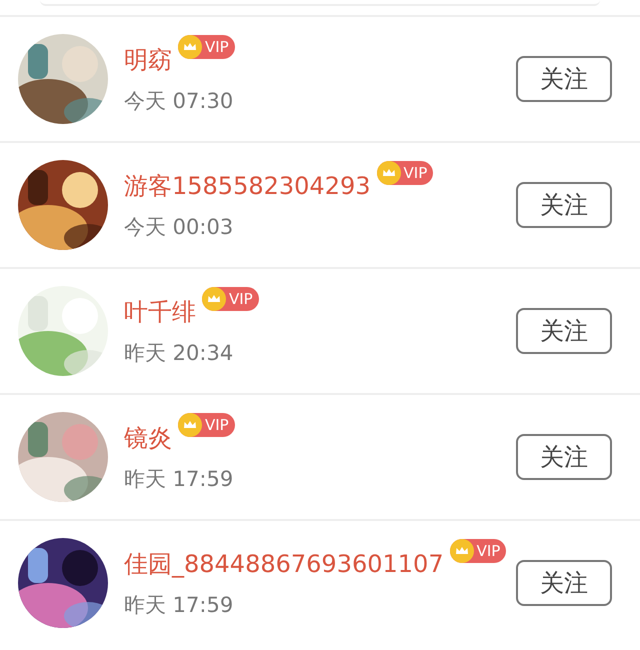 The width and height of the screenshot is (640, 650). I want to click on user-name: 叶千绯, so click(160, 312).